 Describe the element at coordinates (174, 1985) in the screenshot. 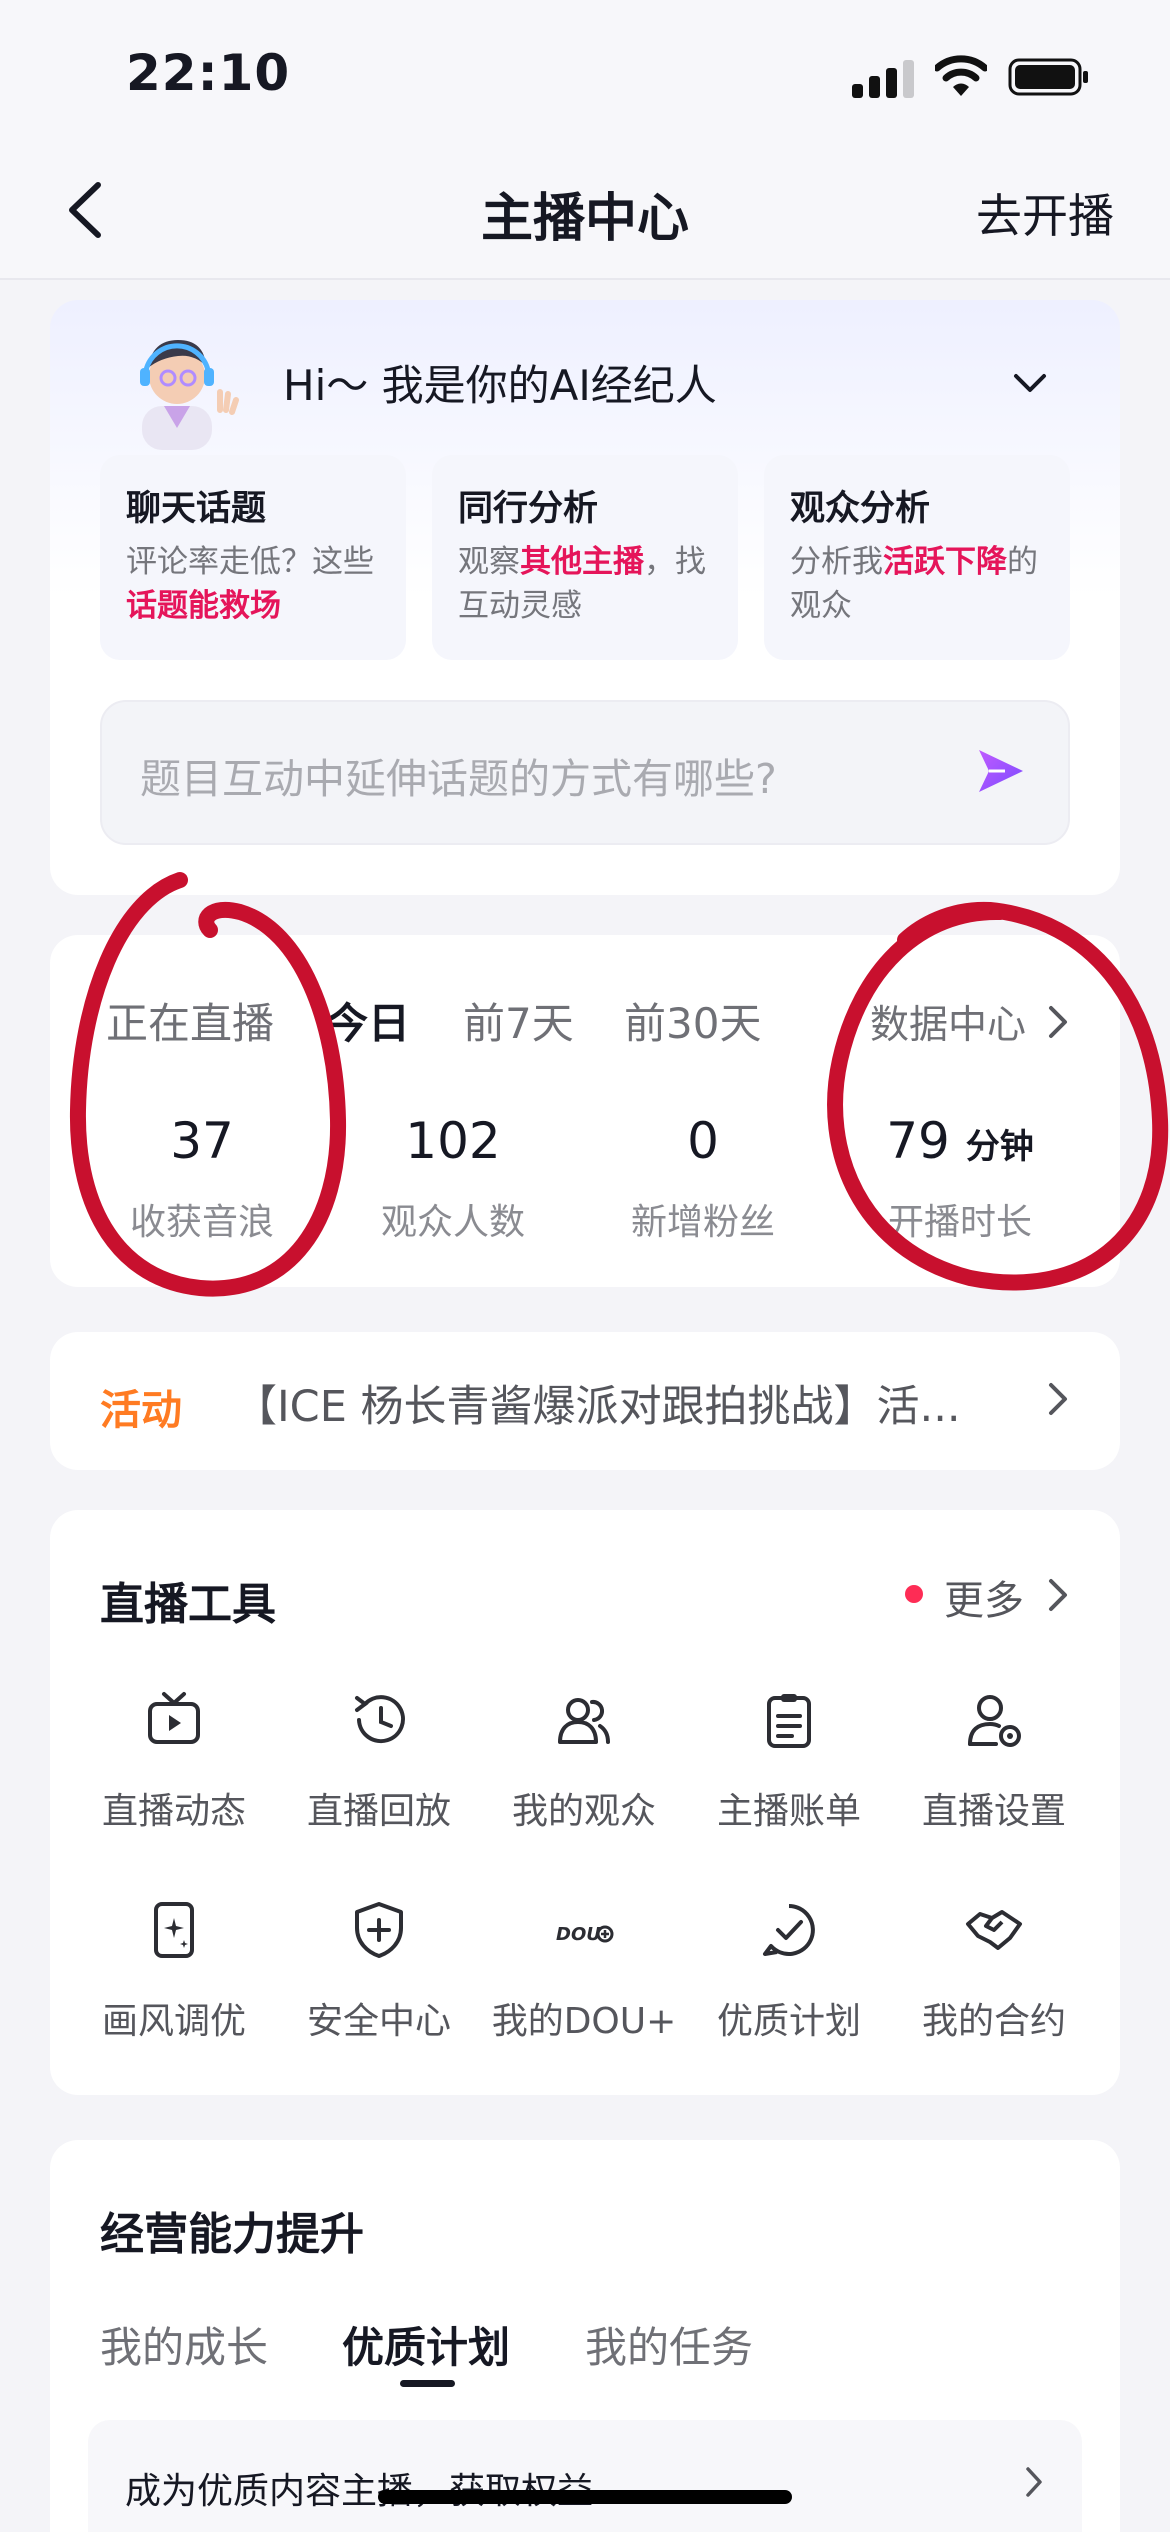

I see `tool-style-tuning: 画风调优` at that location.